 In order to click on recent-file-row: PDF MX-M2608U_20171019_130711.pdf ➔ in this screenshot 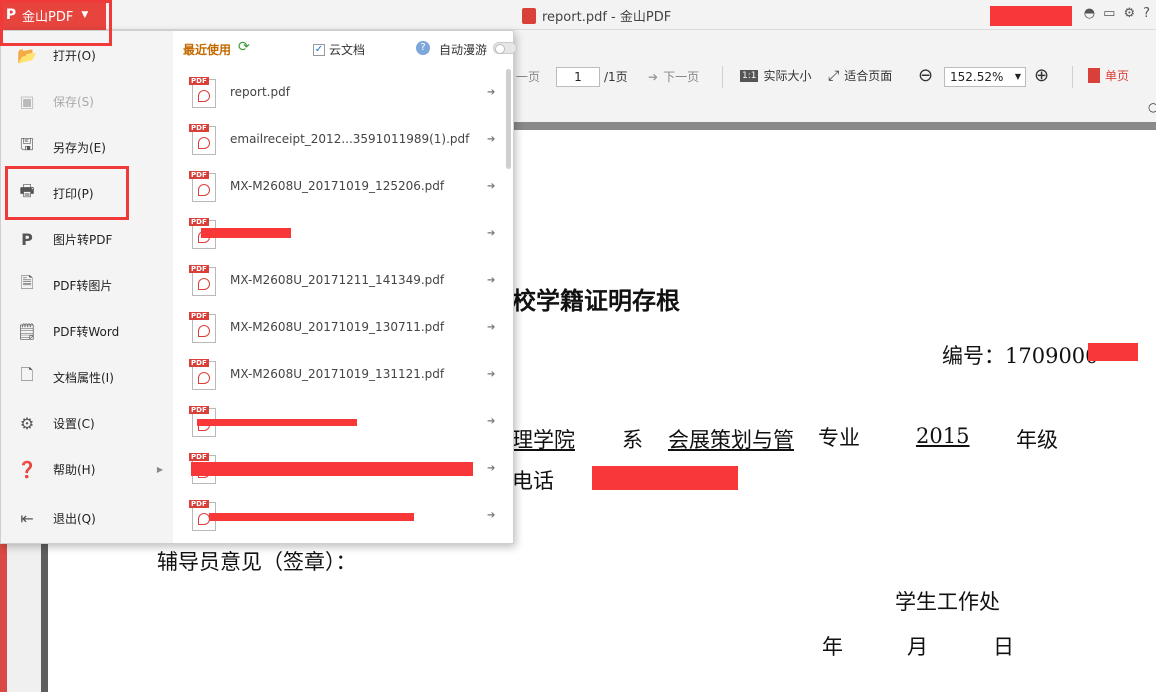, I will do `click(338, 327)`.